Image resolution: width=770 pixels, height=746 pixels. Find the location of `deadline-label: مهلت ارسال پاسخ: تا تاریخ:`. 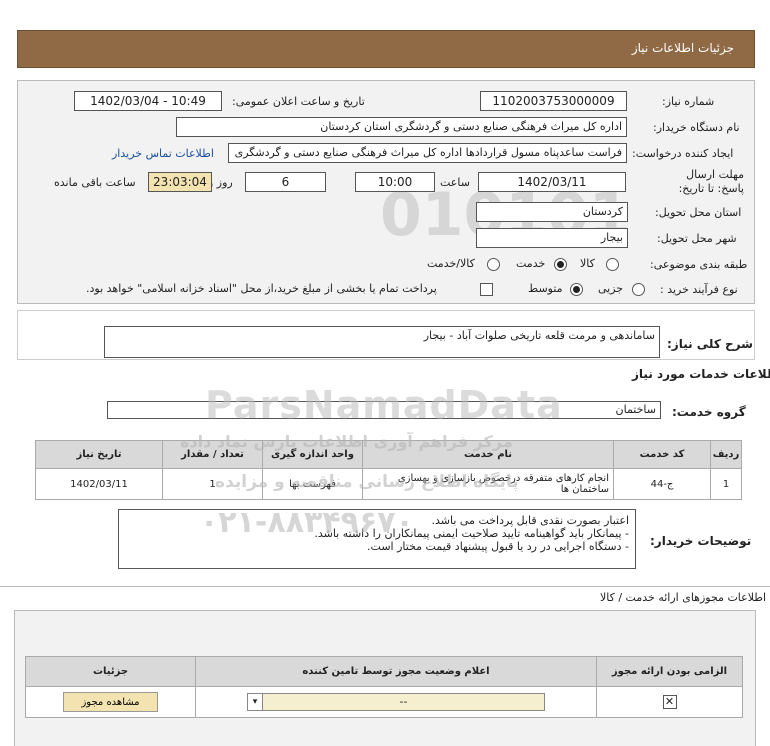

deadline-label: مهلت ارسال پاسخ: تا تاریخ: is located at coordinates (711, 181).